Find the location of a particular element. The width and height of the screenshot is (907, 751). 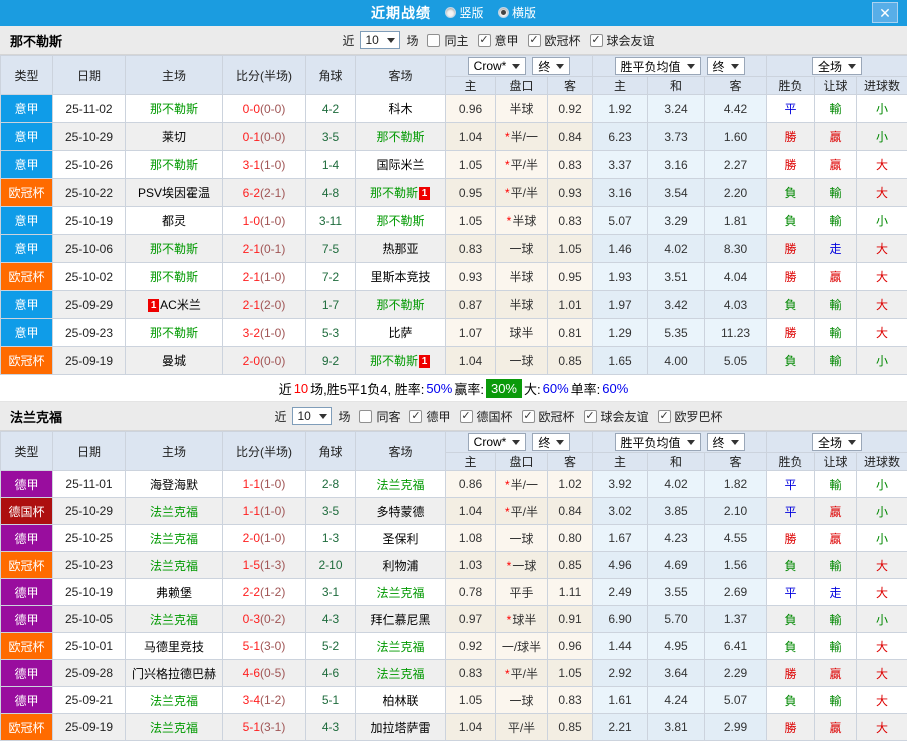

avg-home-cell: 1.46 is located at coordinates (620, 248).